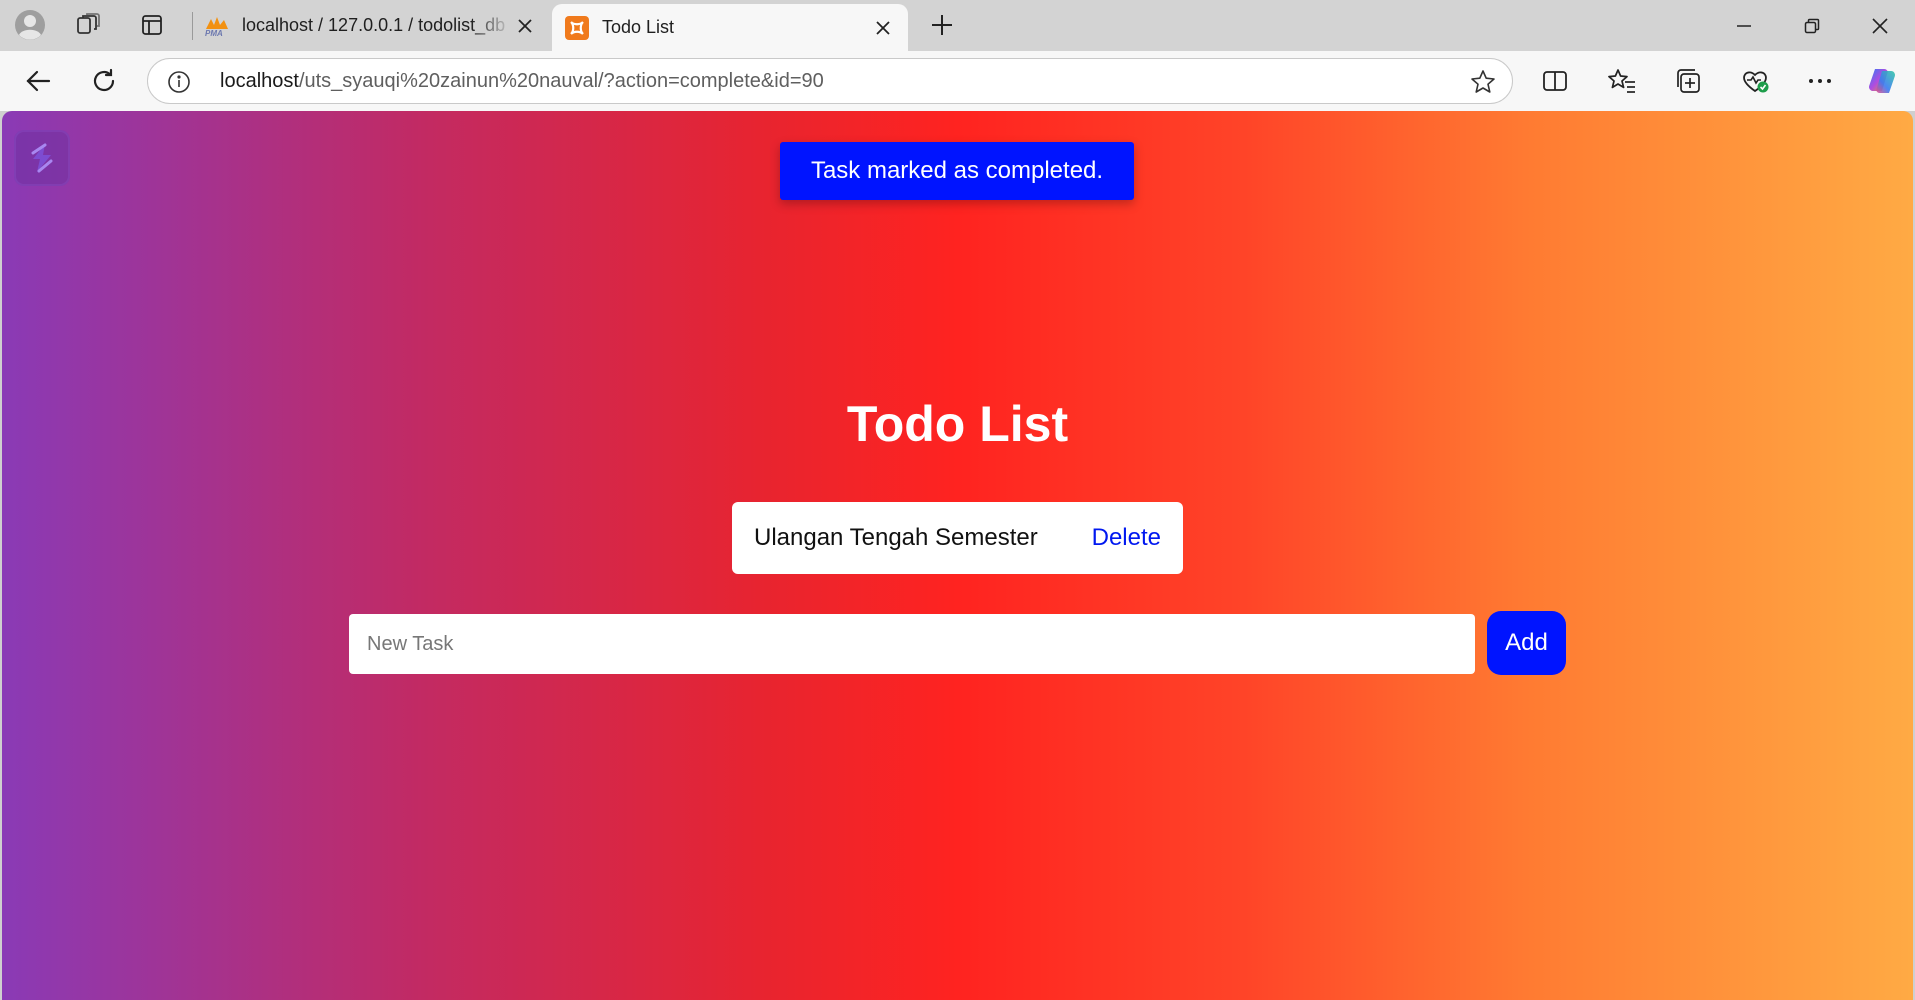 This screenshot has height=1000, width=1915. I want to click on tab-todo-list: Todo List, so click(730, 27).